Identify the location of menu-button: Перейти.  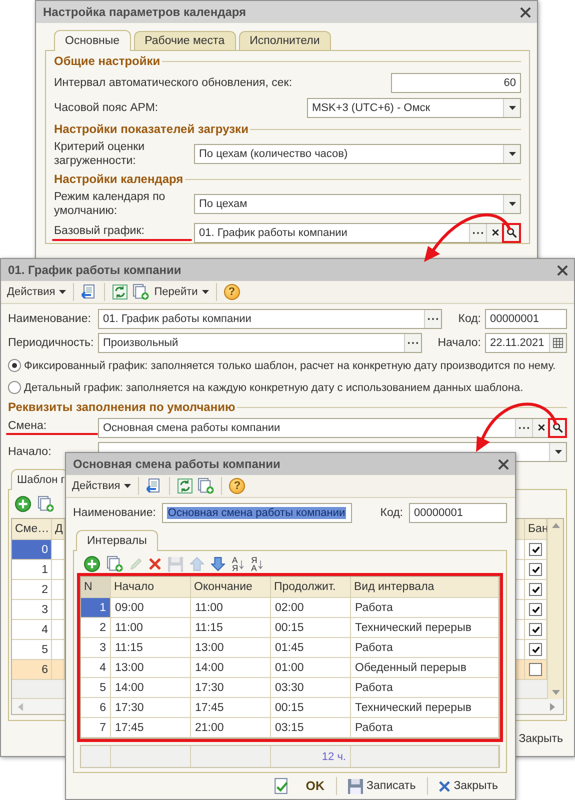
(181, 292).